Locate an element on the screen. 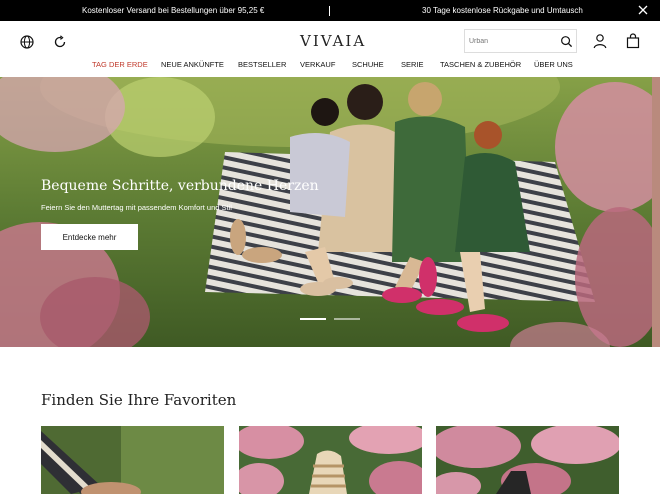  sync-icon is located at coordinates (60, 42).